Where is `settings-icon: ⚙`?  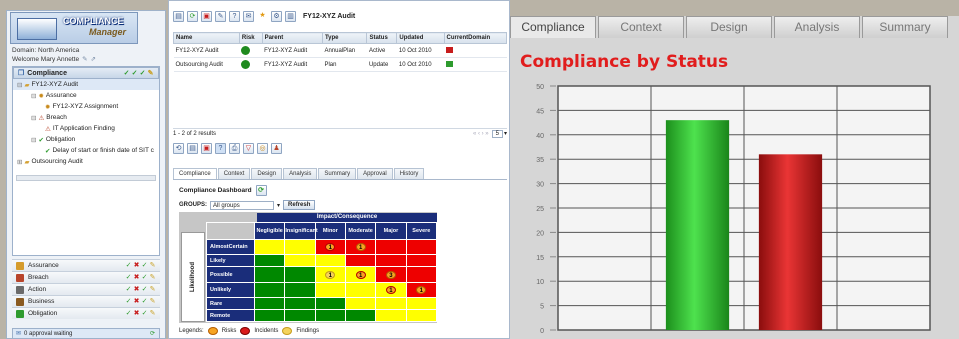
settings-icon: ⚙ is located at coordinates (276, 16).